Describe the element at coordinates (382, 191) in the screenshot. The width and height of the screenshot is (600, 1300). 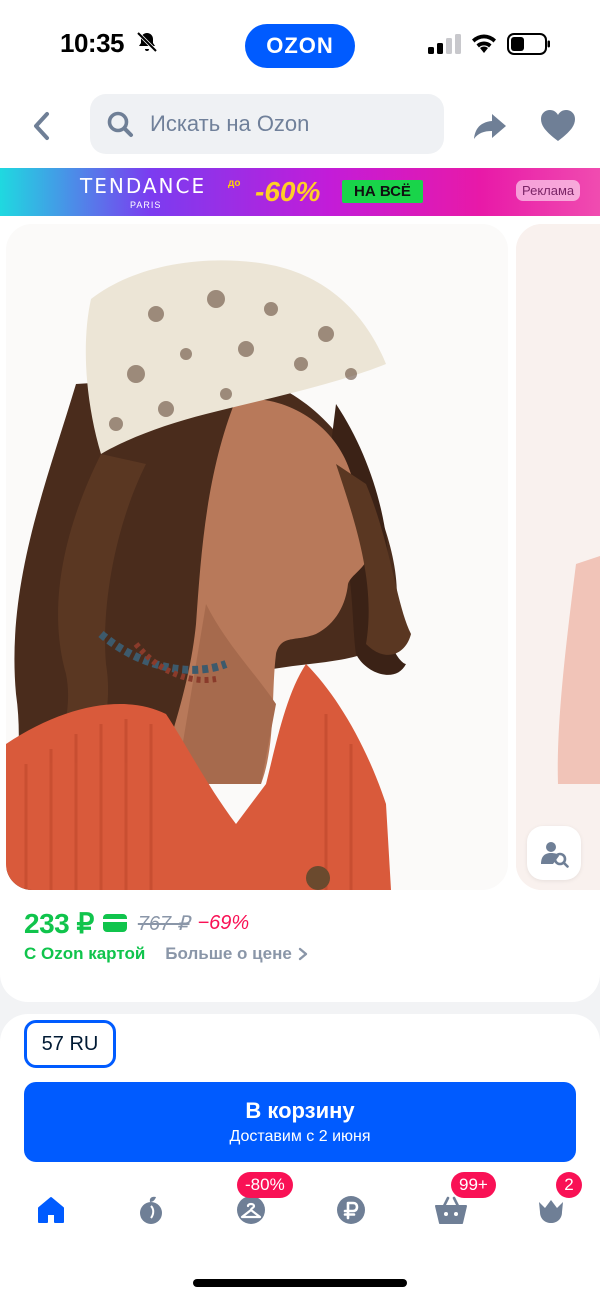
I see `banner-all-label: НА ВСЁ` at that location.